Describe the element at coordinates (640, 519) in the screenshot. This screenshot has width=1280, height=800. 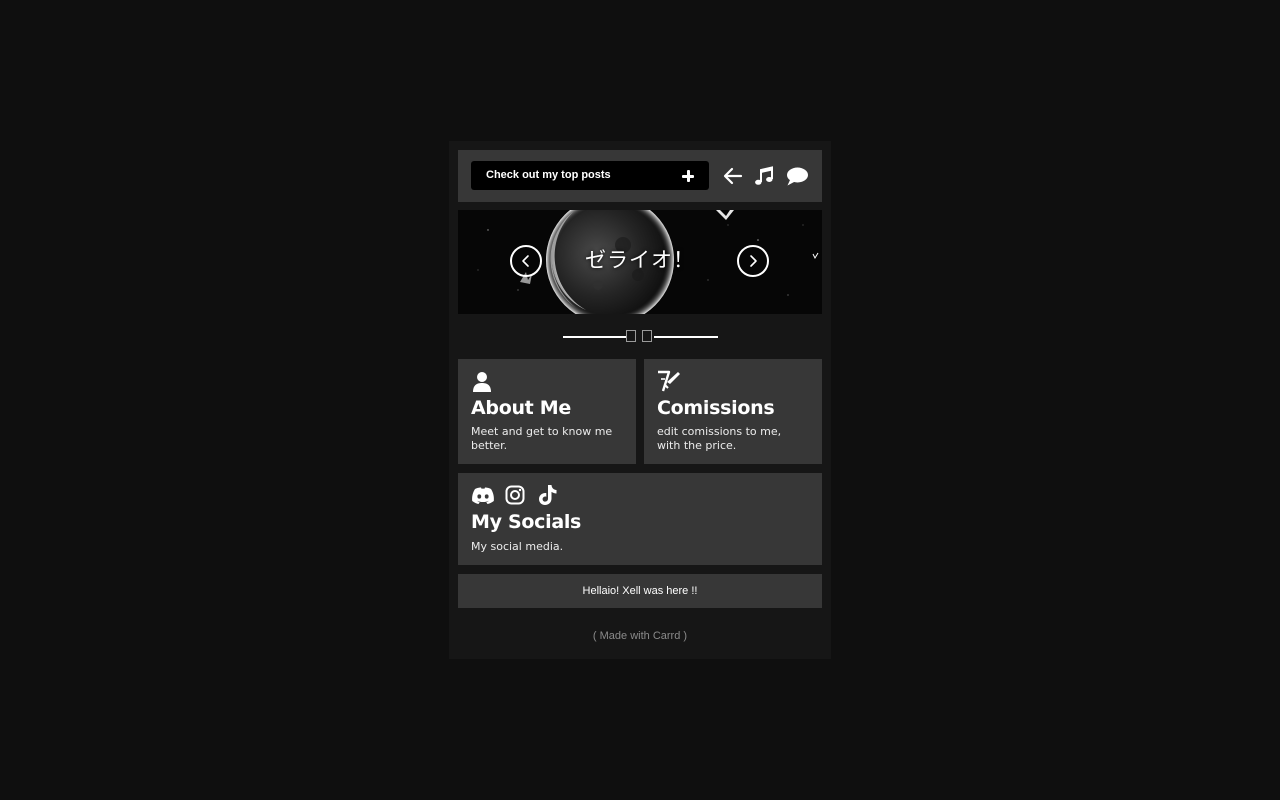
I see `socials-card: My Socials My social media.` at that location.